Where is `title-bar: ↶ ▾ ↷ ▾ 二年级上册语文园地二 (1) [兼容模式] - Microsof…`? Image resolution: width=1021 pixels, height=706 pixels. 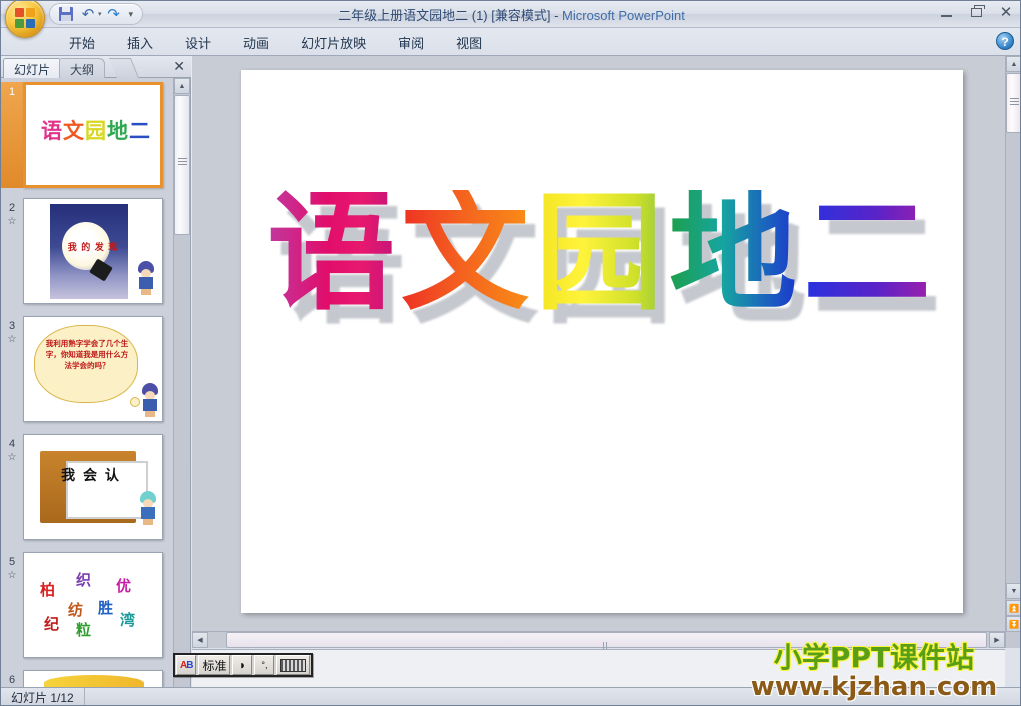 title-bar: ↶ ▾ ↷ ▾ 二年级上册语文园地二 (1) [兼容模式] - Microsof… is located at coordinates (510, 19).